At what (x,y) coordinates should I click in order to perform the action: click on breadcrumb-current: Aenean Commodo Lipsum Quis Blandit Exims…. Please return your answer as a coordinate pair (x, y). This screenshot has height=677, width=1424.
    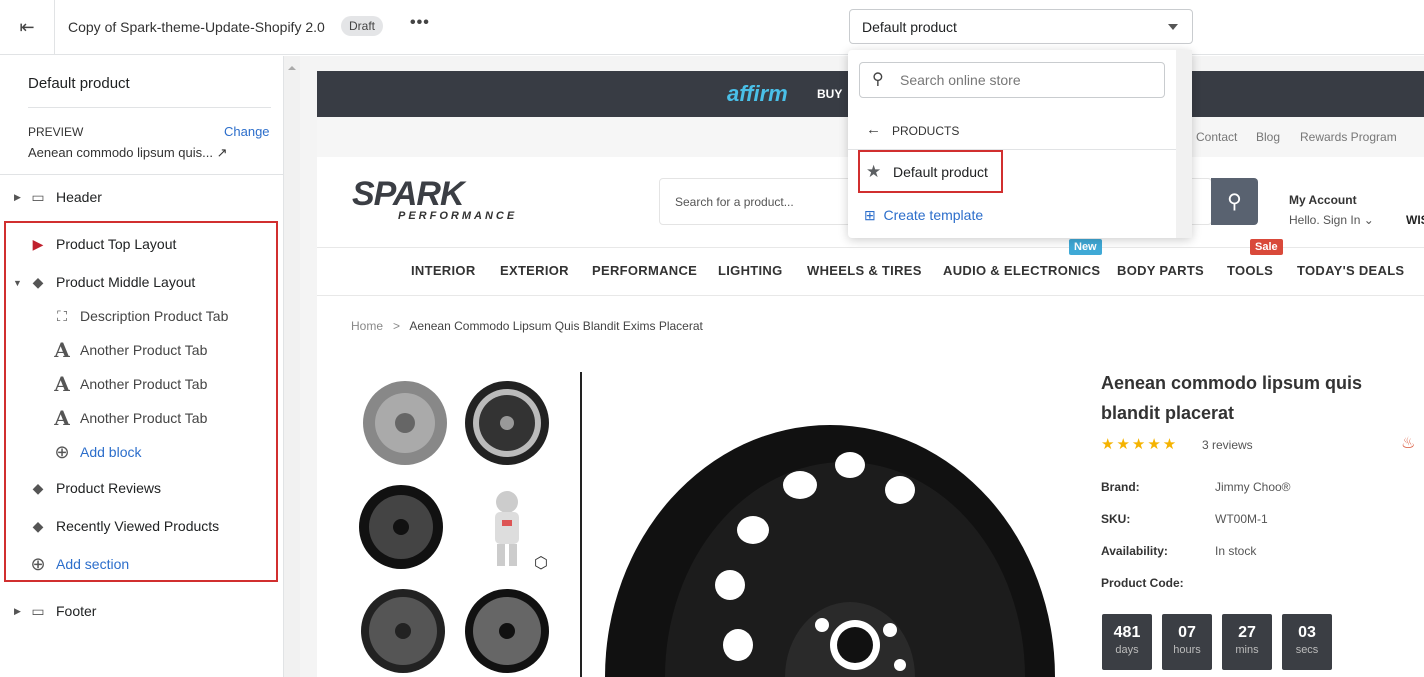
    Looking at the image, I should click on (556, 326).